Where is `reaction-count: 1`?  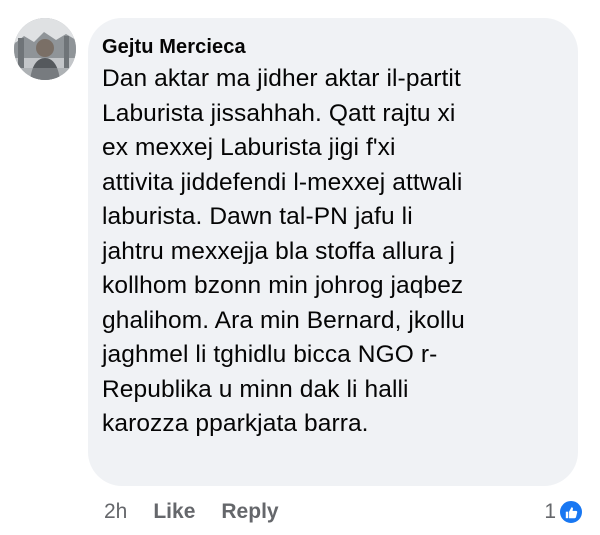 reaction-count: 1 is located at coordinates (550, 511).